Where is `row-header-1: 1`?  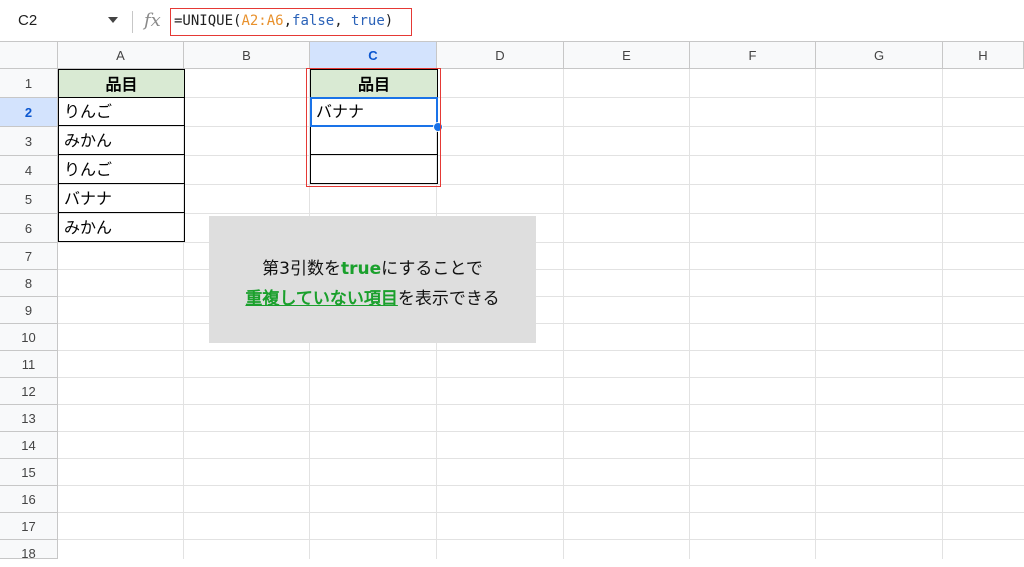 row-header-1: 1 is located at coordinates (29, 83).